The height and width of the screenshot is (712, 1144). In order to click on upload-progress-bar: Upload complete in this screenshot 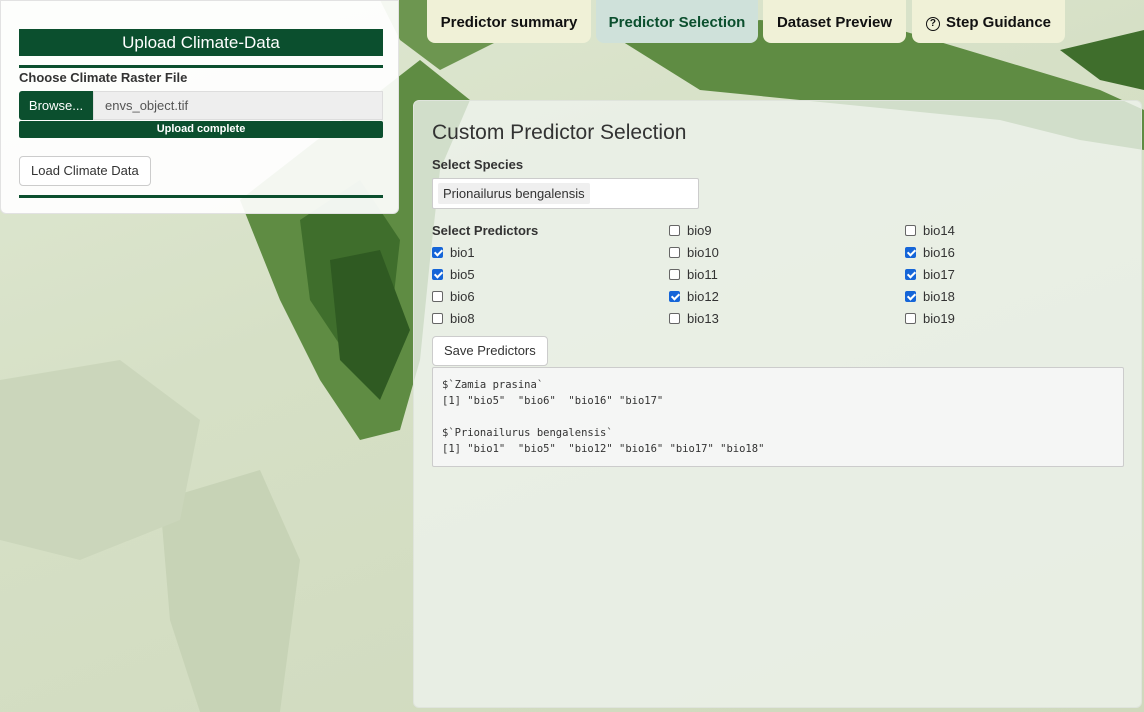, I will do `click(201, 129)`.